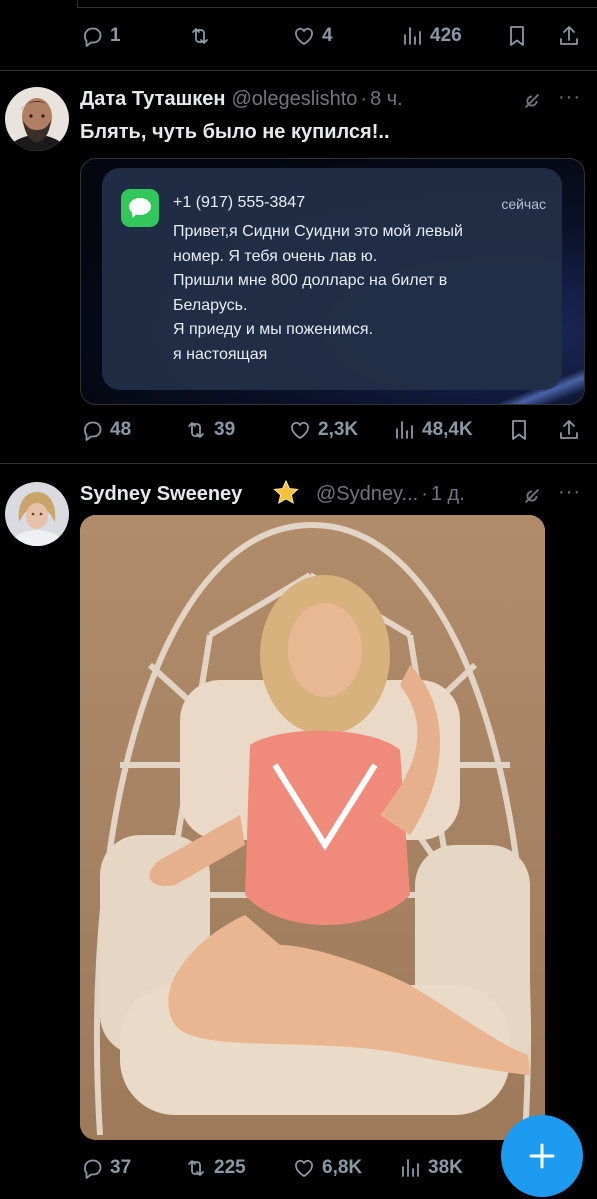 Image resolution: width=597 pixels, height=1199 pixels. Describe the element at coordinates (445, 1167) in the screenshot. I see `view-count: 38K` at that location.